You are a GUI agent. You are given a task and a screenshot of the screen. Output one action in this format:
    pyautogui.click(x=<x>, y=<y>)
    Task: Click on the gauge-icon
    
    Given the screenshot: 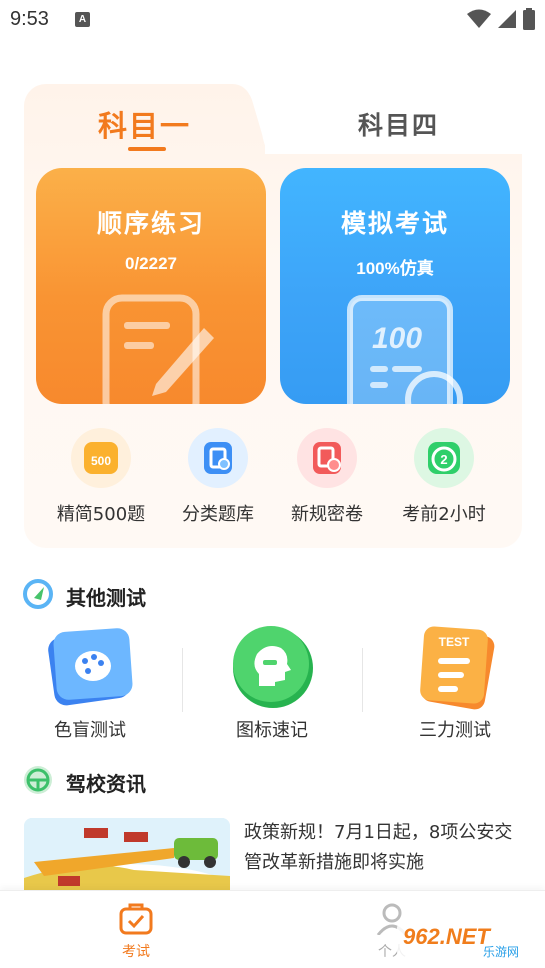 What is the action you would take?
    pyautogui.click(x=38, y=594)
    